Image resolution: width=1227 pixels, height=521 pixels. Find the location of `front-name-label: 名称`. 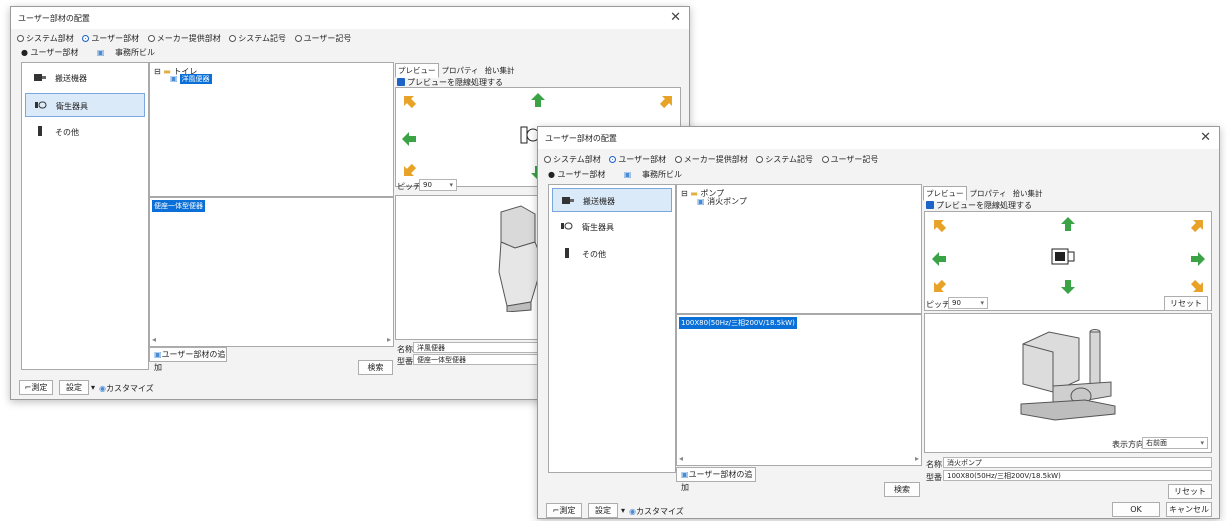

front-name-label: 名称 is located at coordinates (934, 464).